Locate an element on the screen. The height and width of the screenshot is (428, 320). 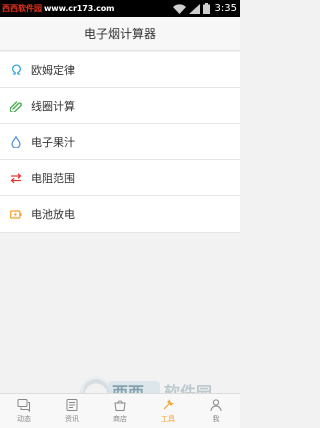
menu-item-label: 欧姆定律 is located at coordinates (53, 70).